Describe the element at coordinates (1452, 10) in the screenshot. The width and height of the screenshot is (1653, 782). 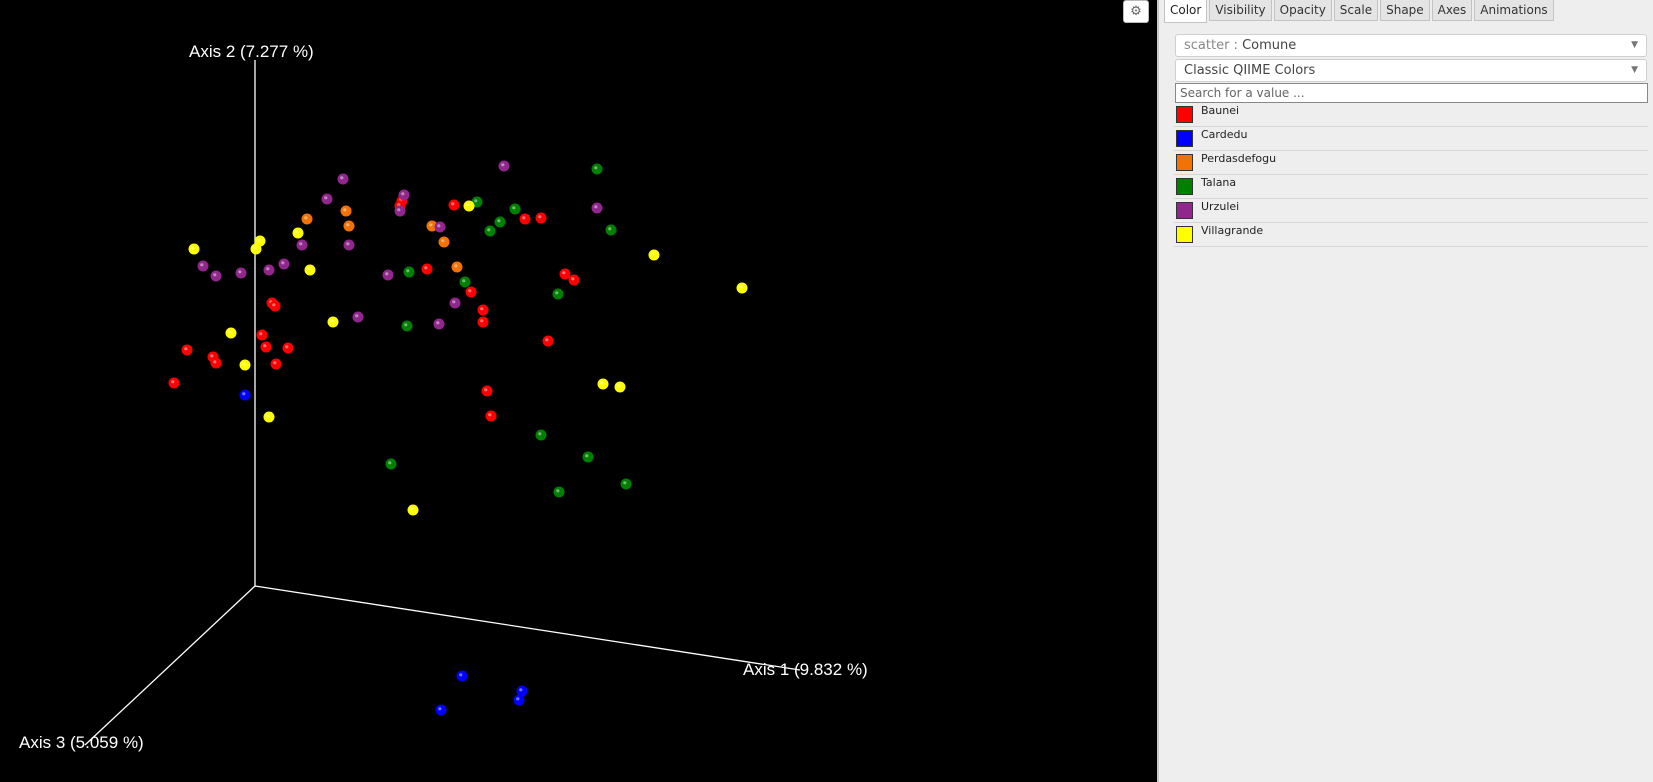
I see `tab-axes: Axes` at that location.